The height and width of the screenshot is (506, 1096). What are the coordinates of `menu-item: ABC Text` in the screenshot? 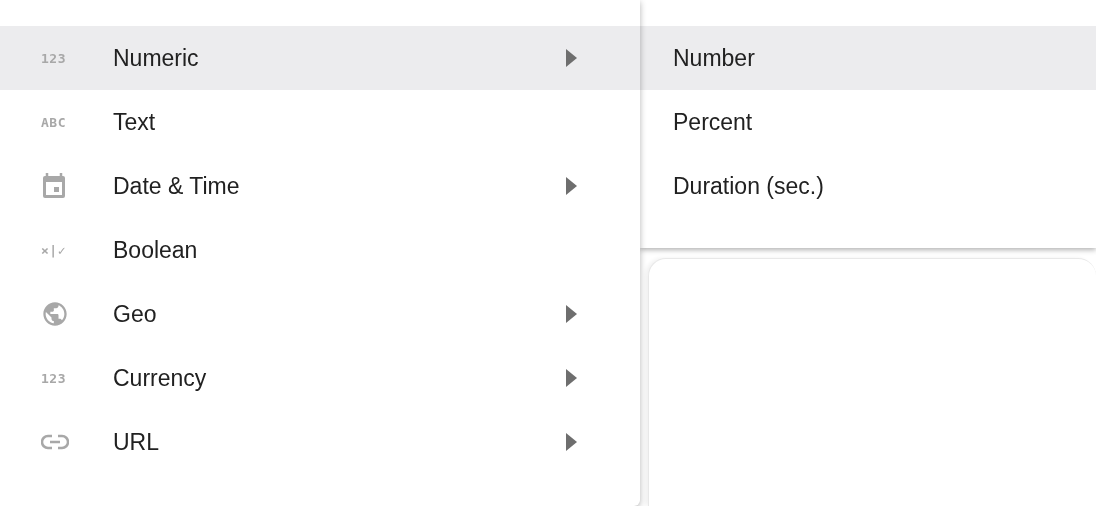 It's located at (320, 122).